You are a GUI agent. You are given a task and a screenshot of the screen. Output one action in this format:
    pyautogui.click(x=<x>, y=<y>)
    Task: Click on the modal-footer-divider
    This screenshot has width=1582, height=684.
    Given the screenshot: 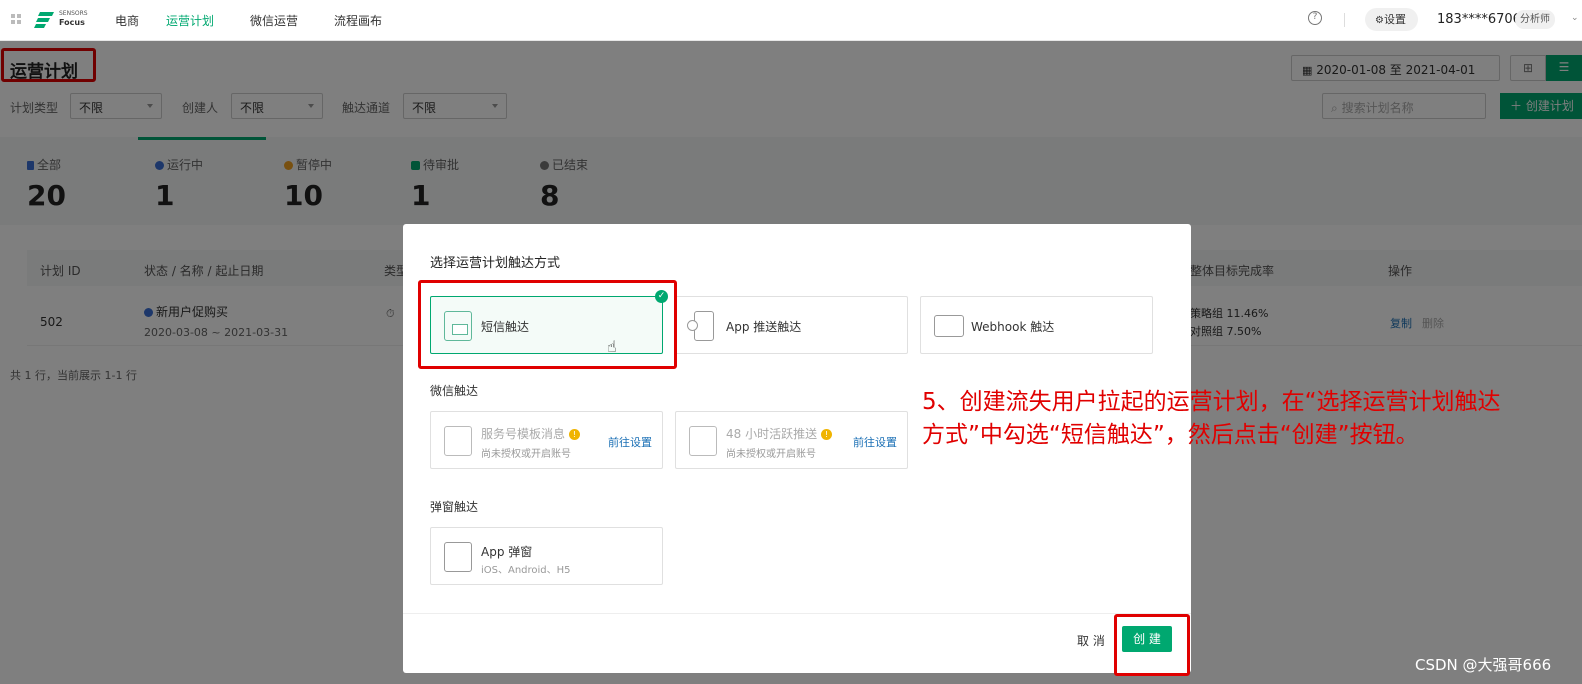 What is the action you would take?
    pyautogui.click(x=797, y=613)
    